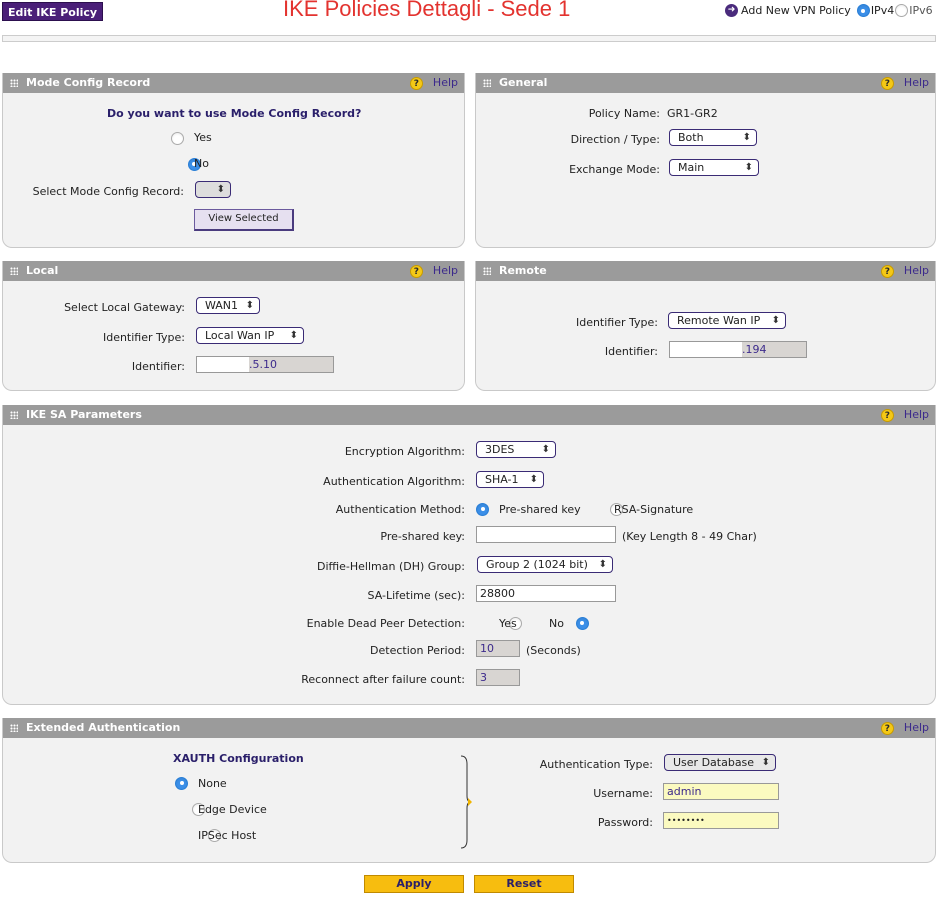 This screenshot has height=902, width=948. What do you see at coordinates (720, 762) in the screenshot?
I see `auth-type-select: User Database` at bounding box center [720, 762].